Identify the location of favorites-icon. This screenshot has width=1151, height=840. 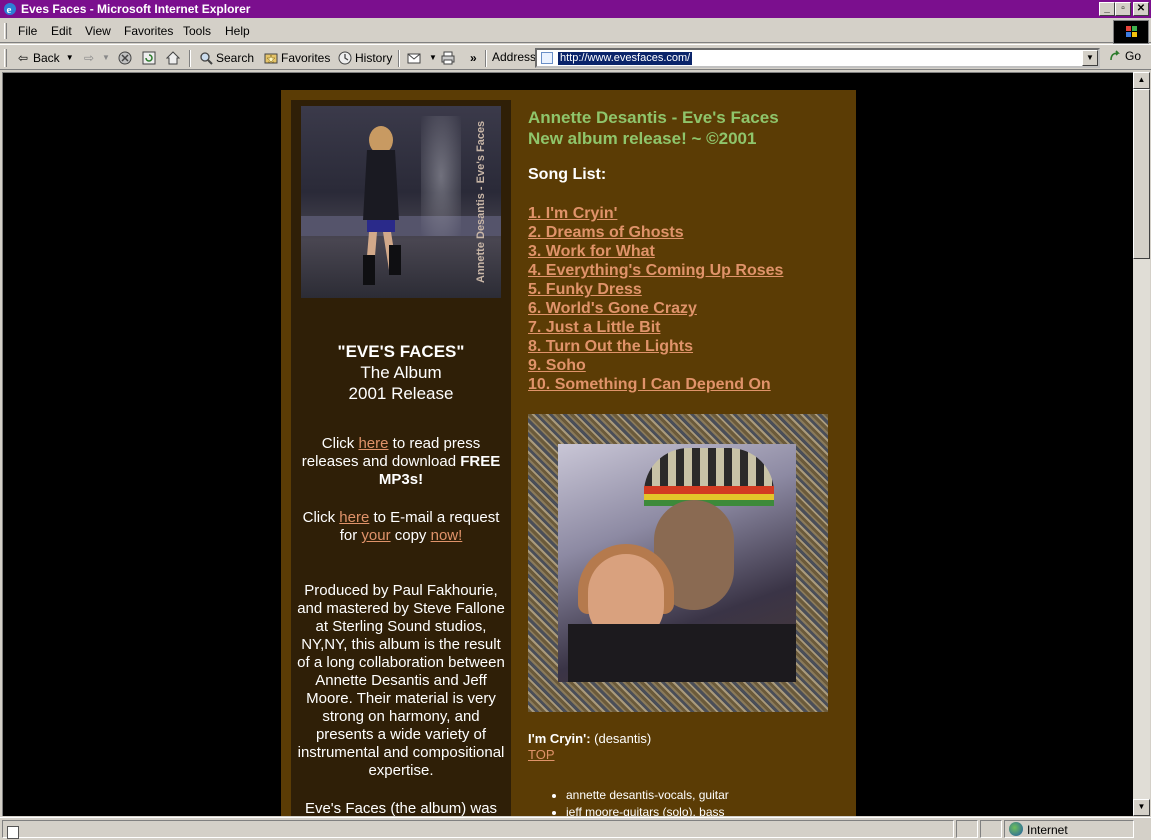
(271, 58).